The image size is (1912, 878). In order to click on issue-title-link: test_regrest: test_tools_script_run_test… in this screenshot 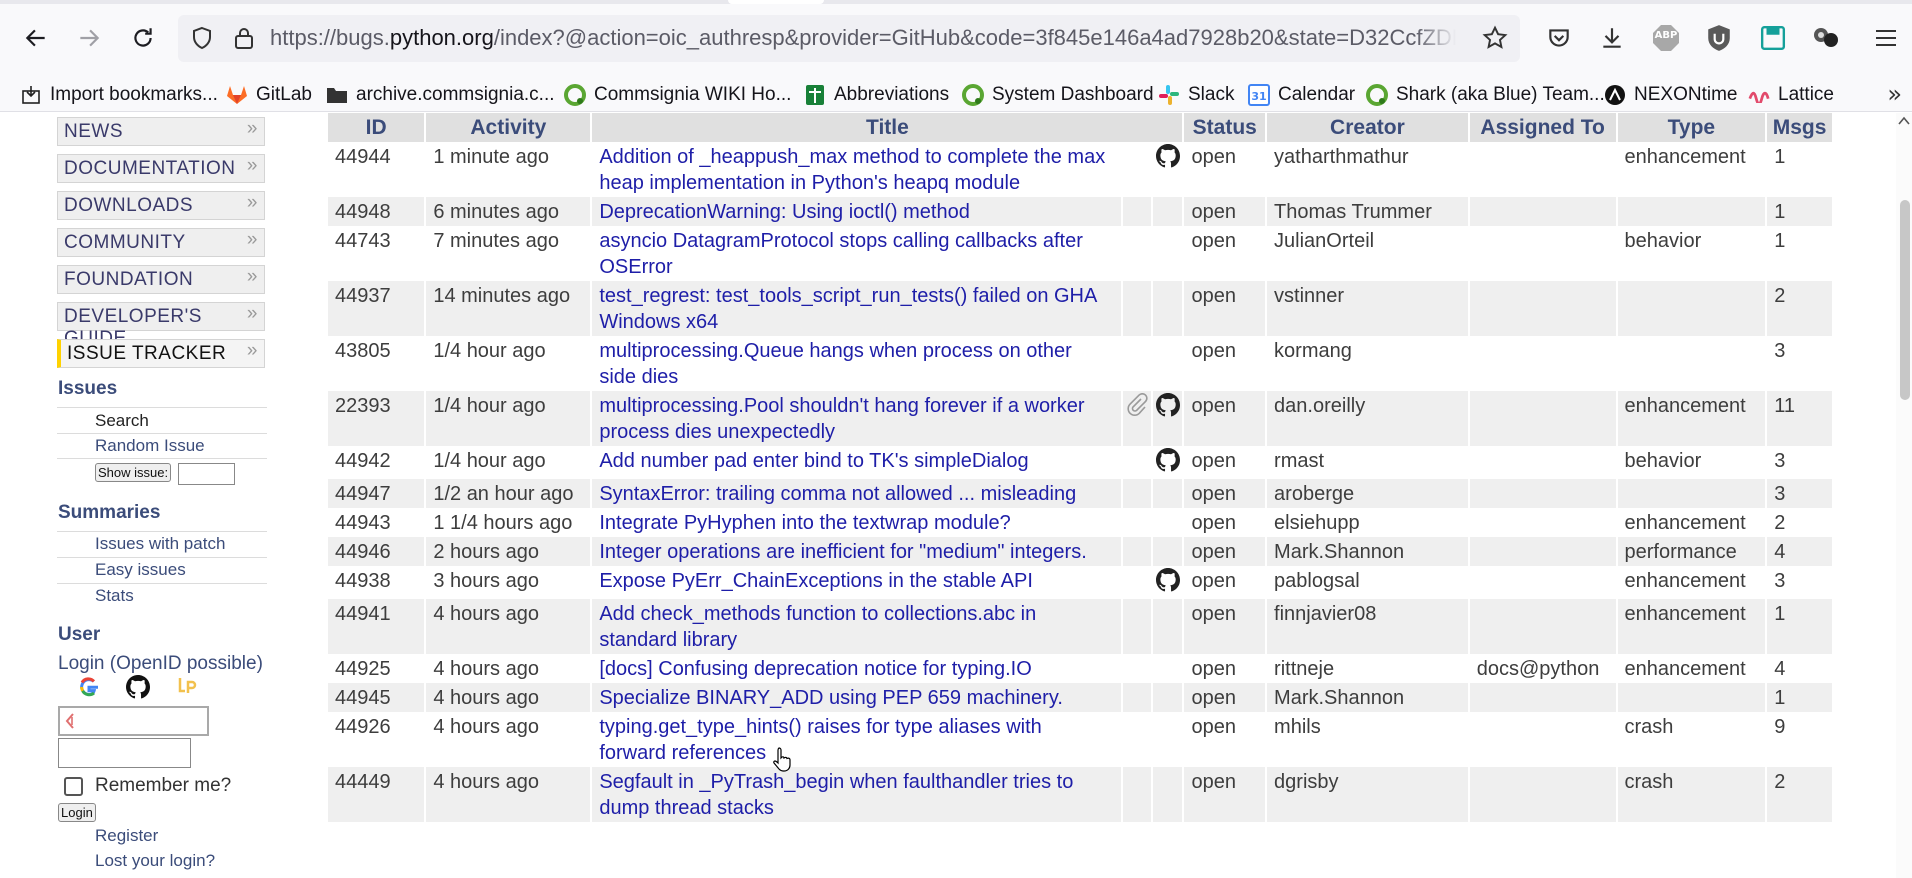, I will do `click(856, 308)`.